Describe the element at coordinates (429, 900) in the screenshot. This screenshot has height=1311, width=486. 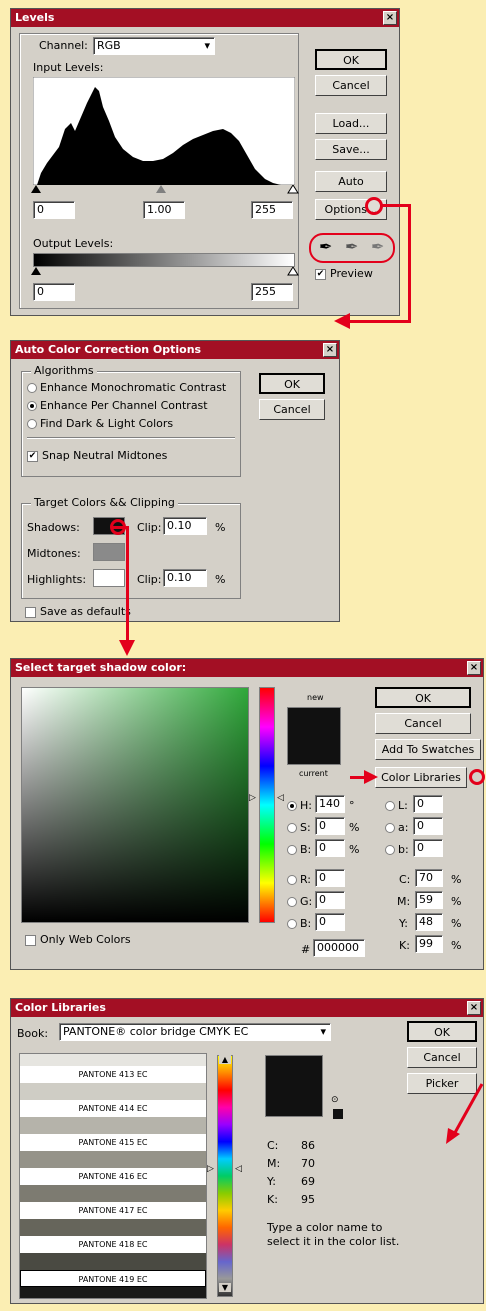
I see `m-field: 59` at that location.